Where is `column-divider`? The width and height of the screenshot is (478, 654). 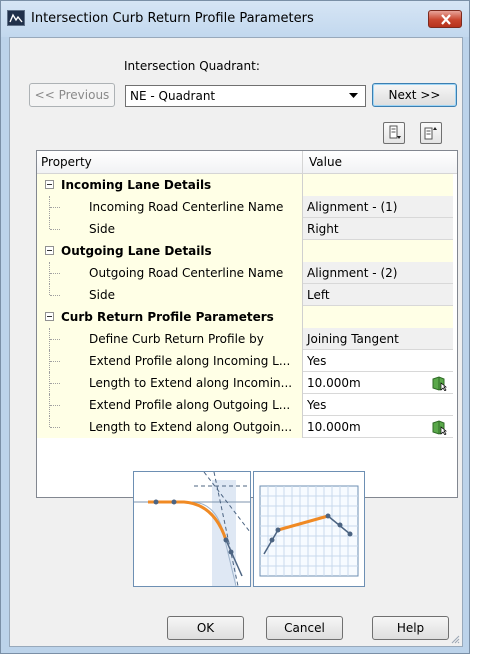
column-divider is located at coordinates (302, 162).